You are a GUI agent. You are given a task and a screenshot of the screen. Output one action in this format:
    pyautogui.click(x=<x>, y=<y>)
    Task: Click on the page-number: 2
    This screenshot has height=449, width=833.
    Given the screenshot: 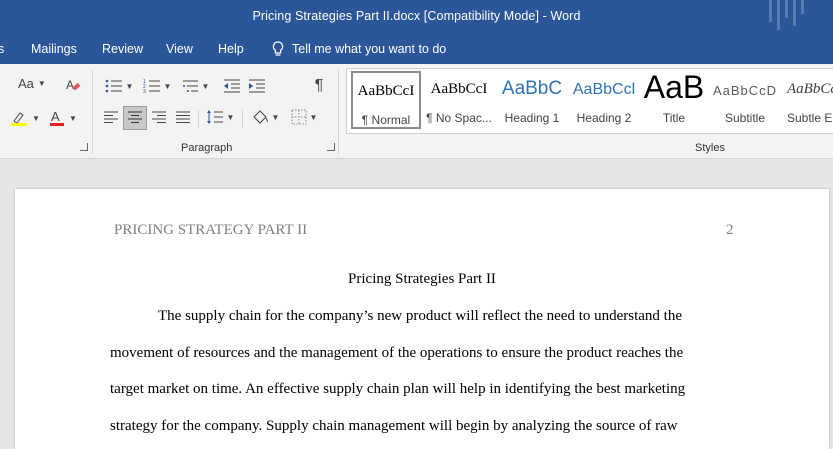 What is the action you would take?
    pyautogui.click(x=730, y=230)
    